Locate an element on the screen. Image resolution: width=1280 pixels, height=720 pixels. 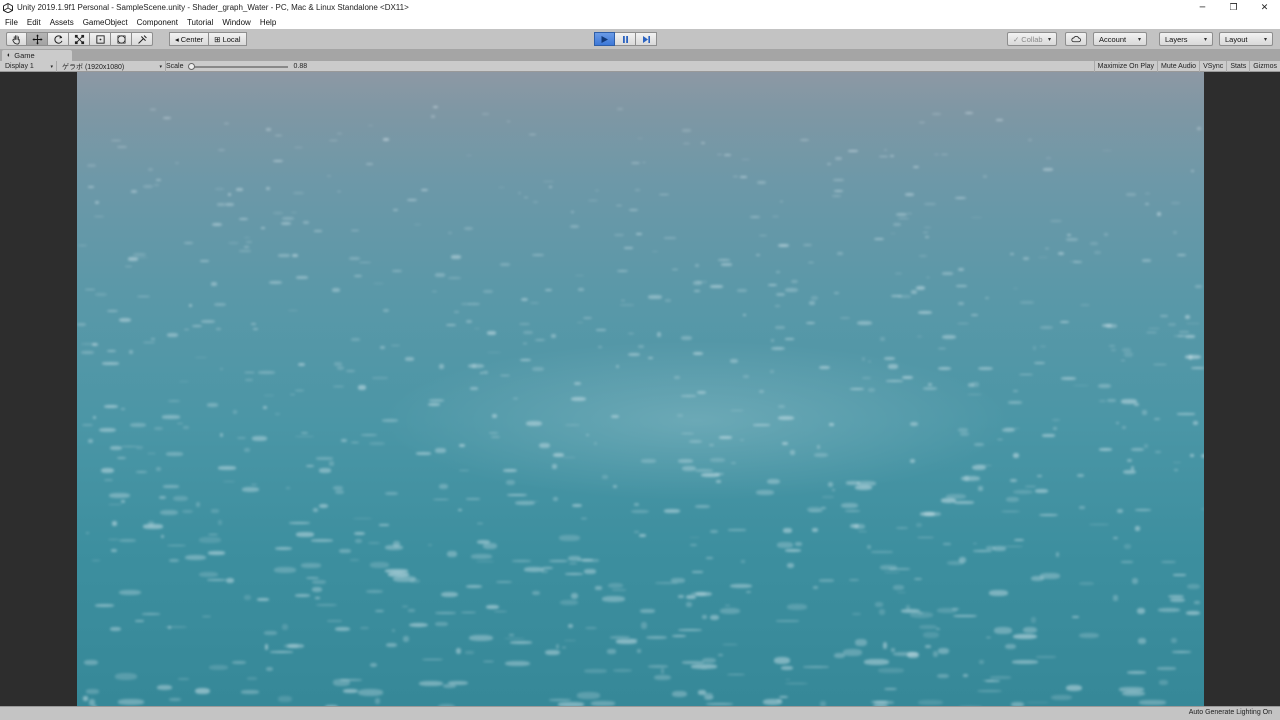
resolution-dropdown: ゲラボ (1920x1080) ▾ is located at coordinates (111, 66).